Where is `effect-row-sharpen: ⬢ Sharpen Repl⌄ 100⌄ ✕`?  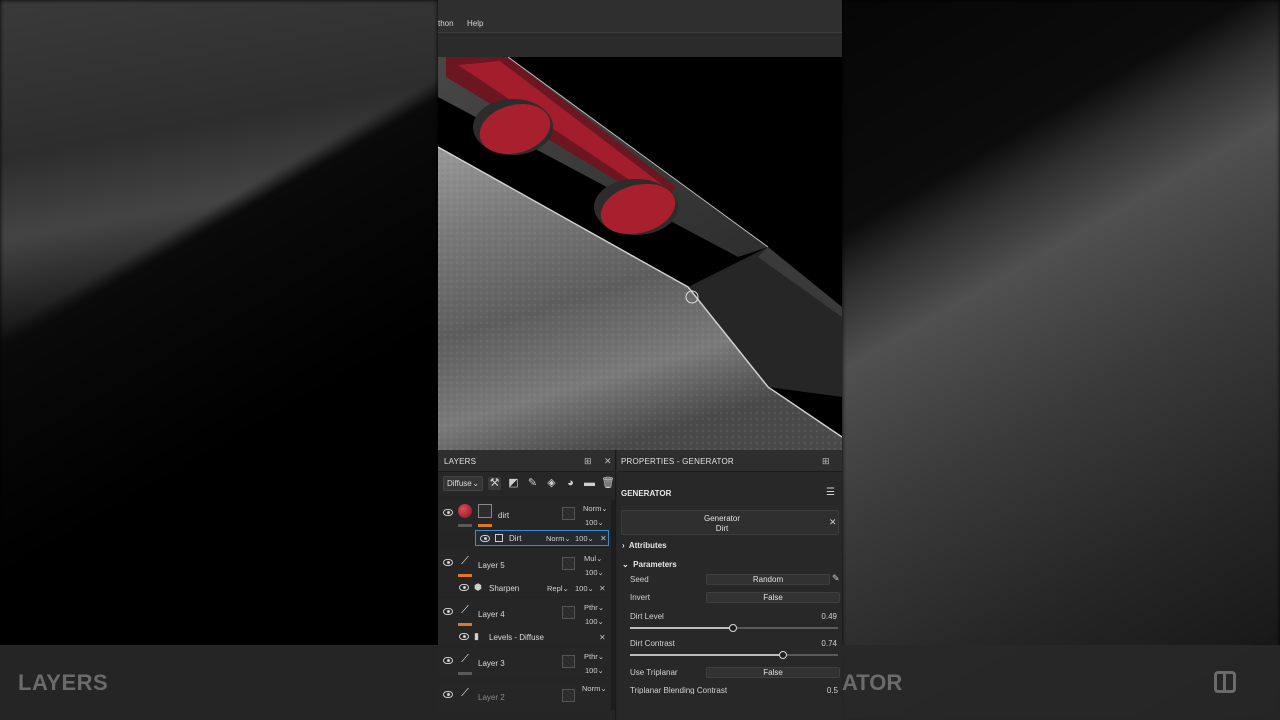 effect-row-sharpen: ⬢ Sharpen Repl⌄ 100⌄ ✕ is located at coordinates (524, 588).